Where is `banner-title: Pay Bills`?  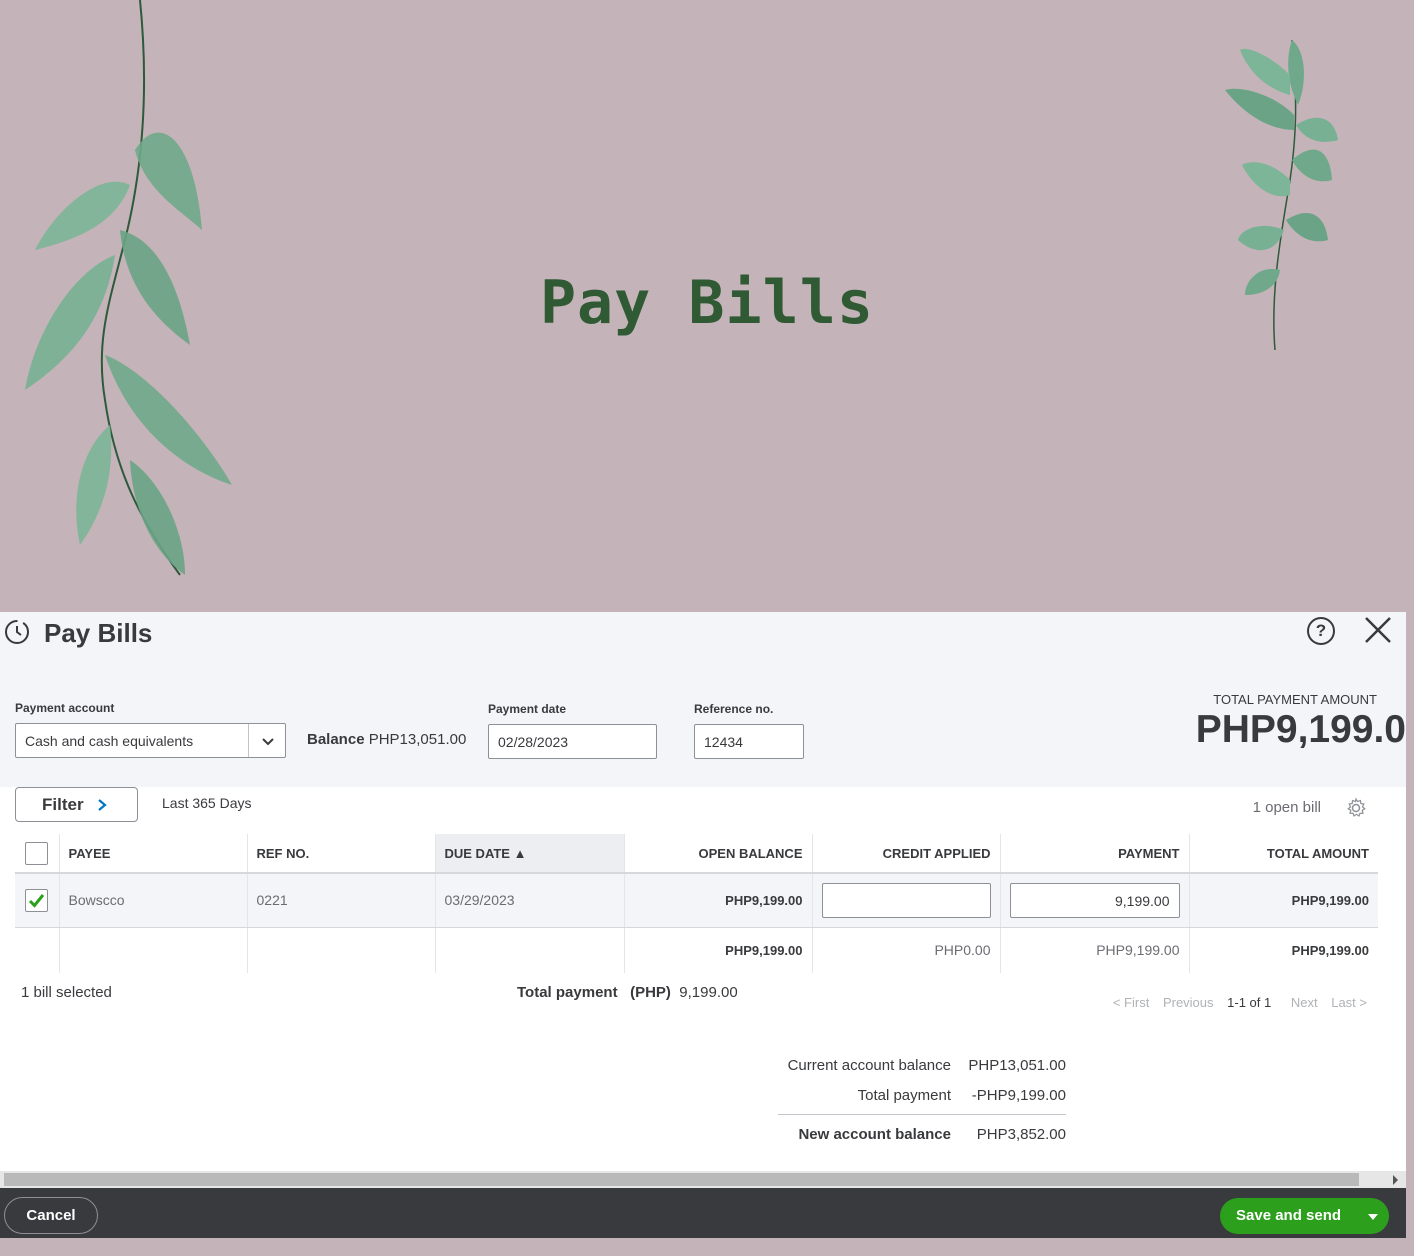
banner-title: Pay Bills is located at coordinates (707, 303).